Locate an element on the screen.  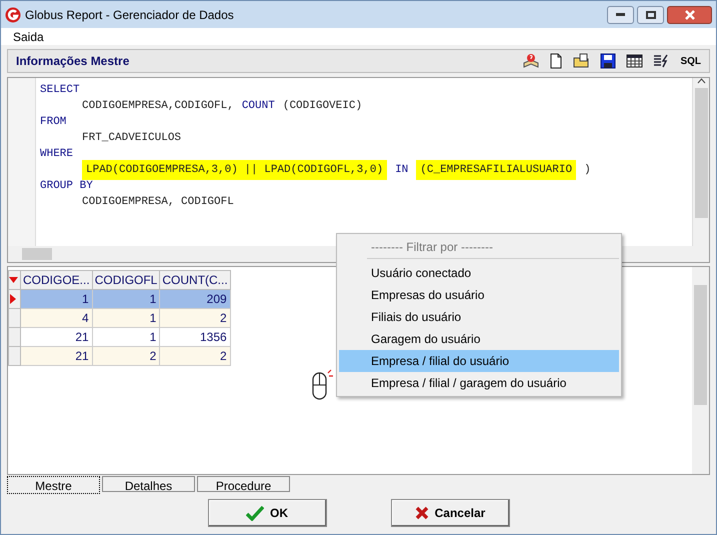
sql-keyword: FROM is located at coordinates (53, 122).